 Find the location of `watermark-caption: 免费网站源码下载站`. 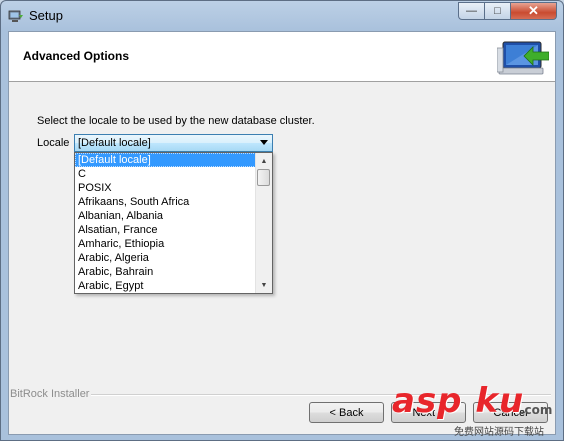

watermark-caption: 免费网站源码下载站 is located at coordinates (499, 432).